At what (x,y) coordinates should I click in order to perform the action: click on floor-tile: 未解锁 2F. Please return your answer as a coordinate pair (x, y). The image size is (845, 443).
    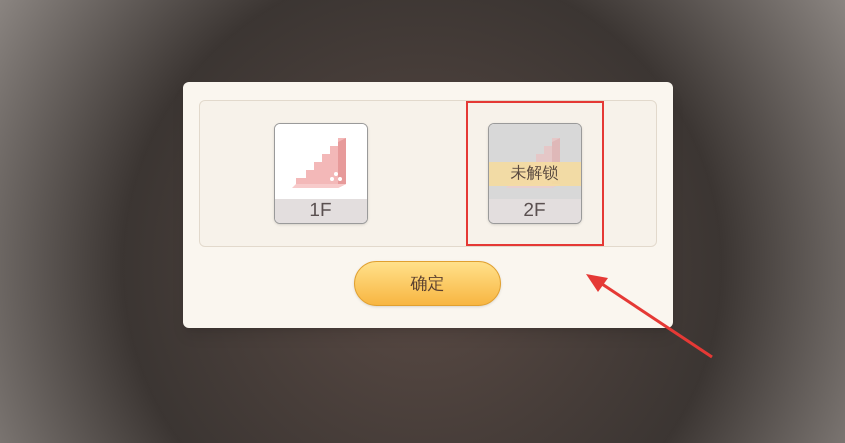
    Looking at the image, I should click on (535, 173).